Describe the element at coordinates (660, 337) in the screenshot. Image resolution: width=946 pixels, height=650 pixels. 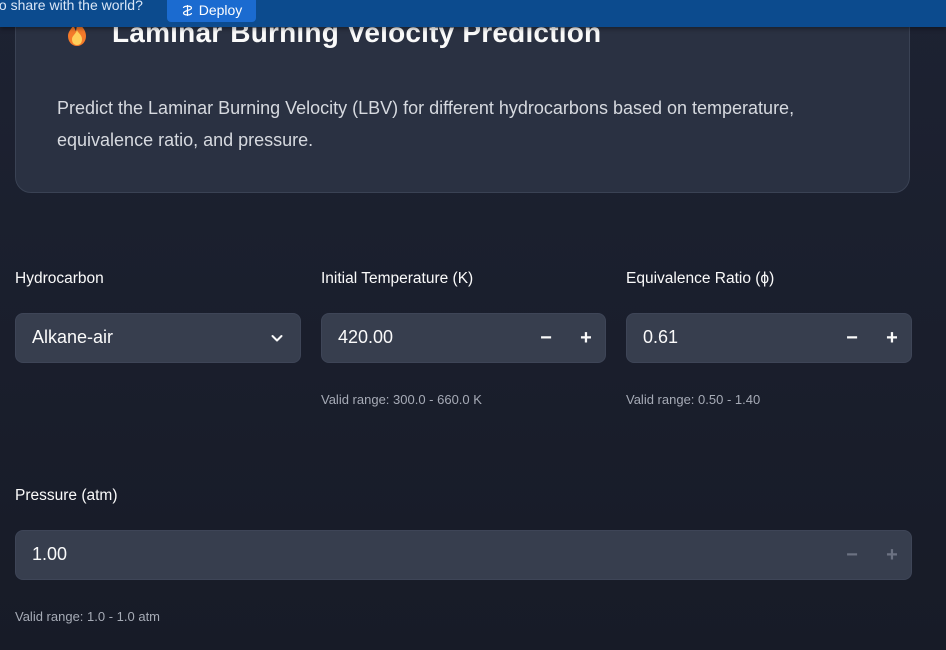
I see `equivalence-ratio-value: 0.61` at that location.